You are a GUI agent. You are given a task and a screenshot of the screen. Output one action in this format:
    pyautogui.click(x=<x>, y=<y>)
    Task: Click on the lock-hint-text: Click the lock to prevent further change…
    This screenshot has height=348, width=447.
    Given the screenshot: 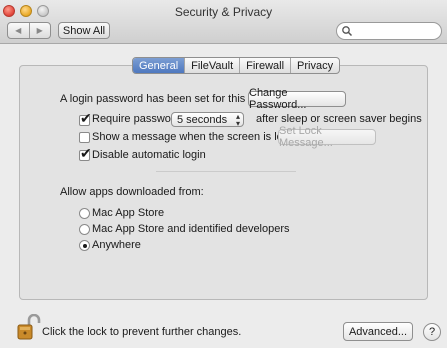 What is the action you would take?
    pyautogui.click(x=142, y=332)
    